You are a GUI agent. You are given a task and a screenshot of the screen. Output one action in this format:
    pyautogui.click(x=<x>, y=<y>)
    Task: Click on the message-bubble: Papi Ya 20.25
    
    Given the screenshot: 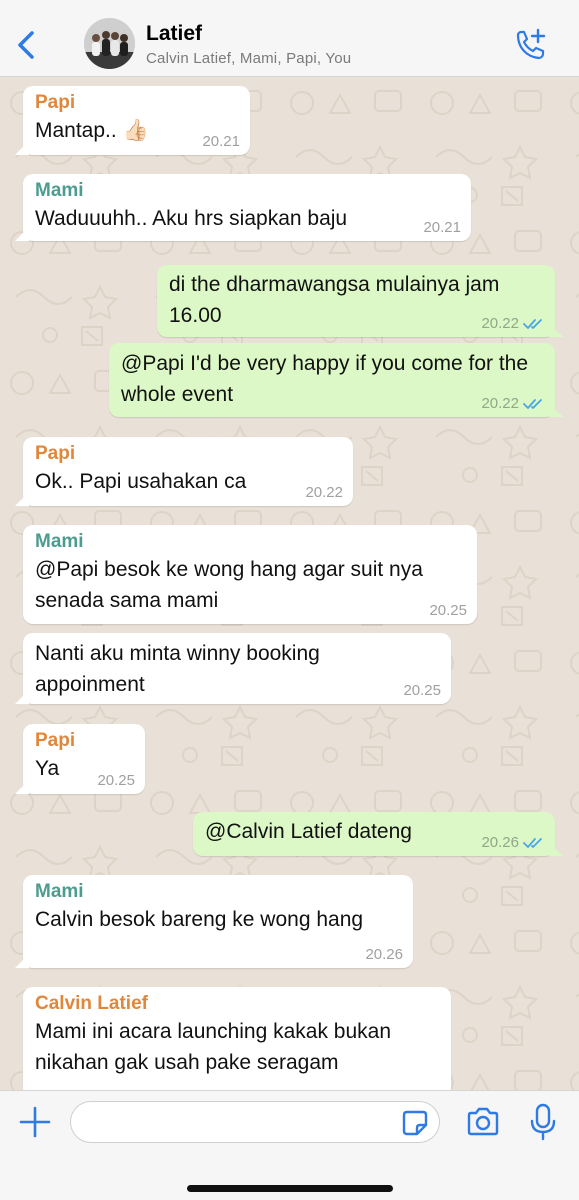 What is the action you would take?
    pyautogui.click(x=80, y=759)
    